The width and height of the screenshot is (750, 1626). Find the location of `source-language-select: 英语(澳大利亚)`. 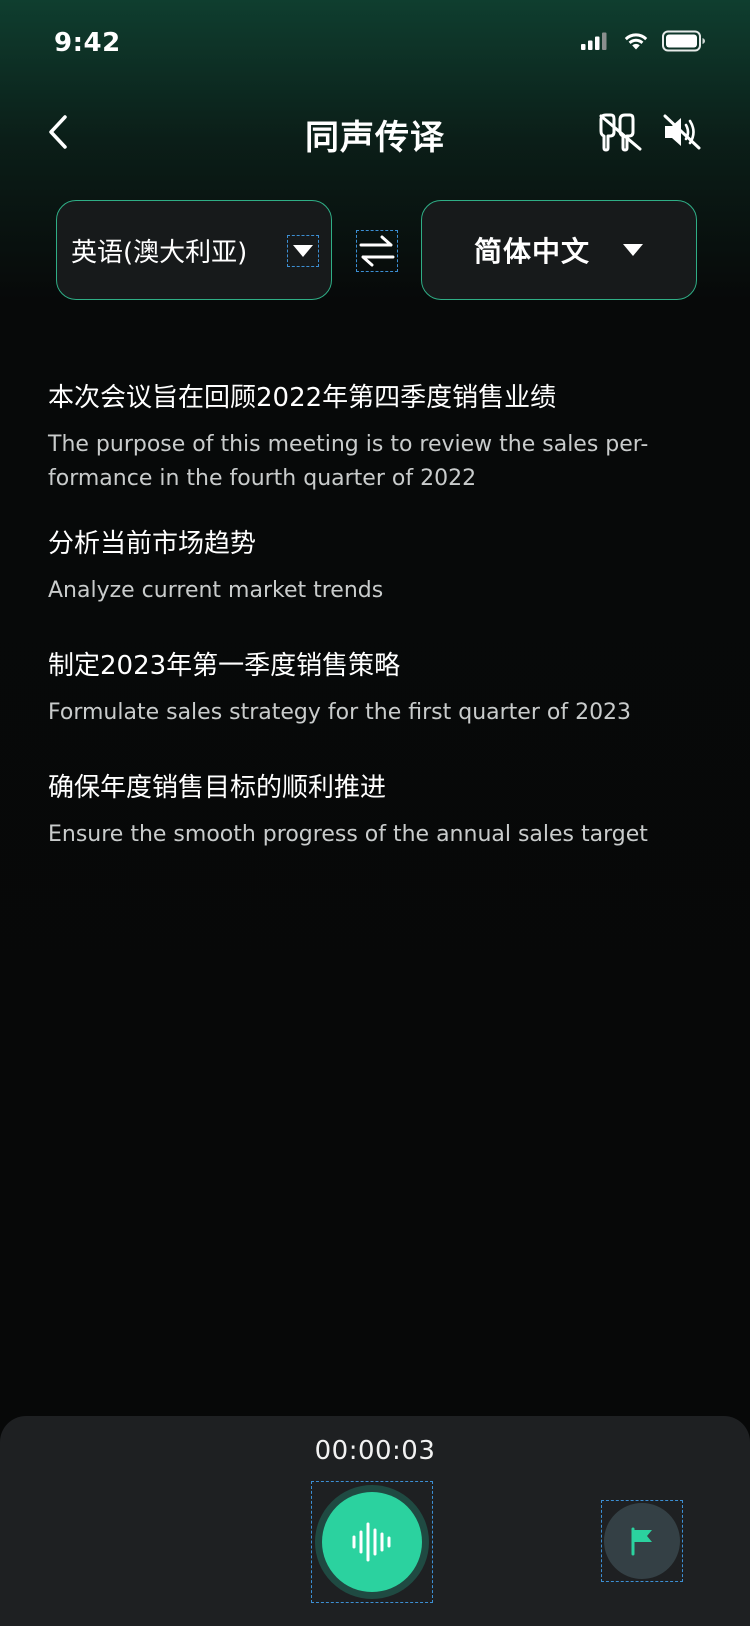

source-language-select: 英语(澳大利亚) is located at coordinates (194, 250).